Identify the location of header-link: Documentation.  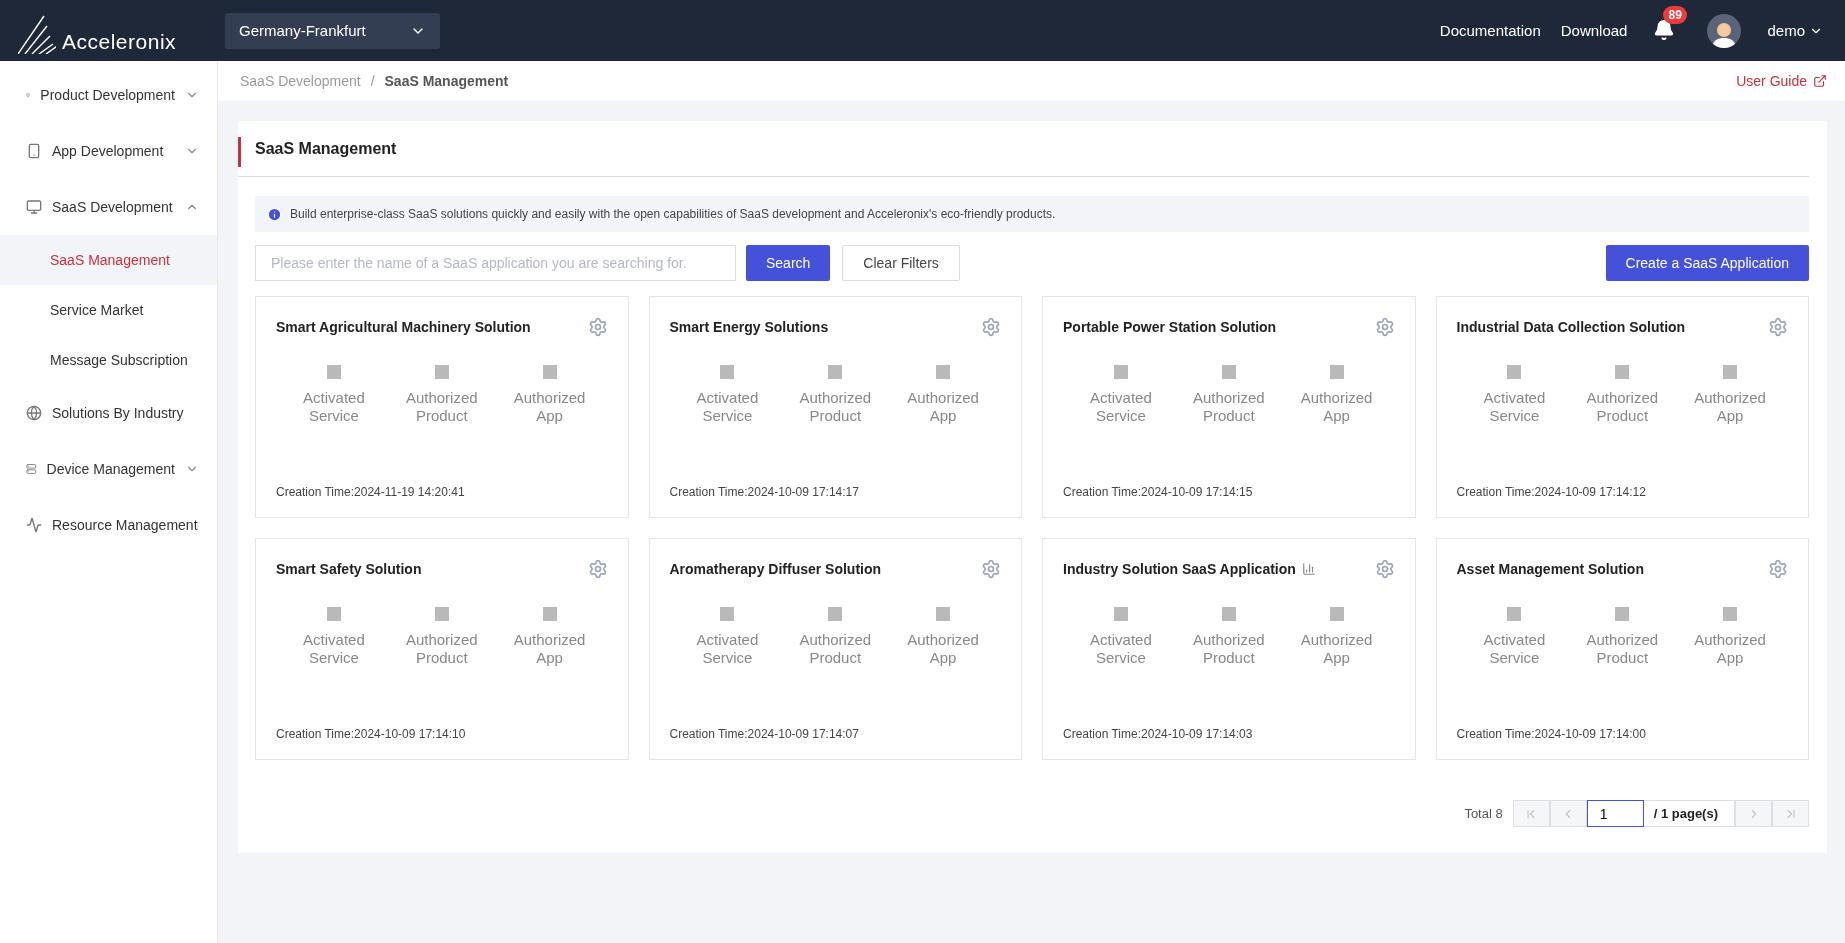
(1490, 30).